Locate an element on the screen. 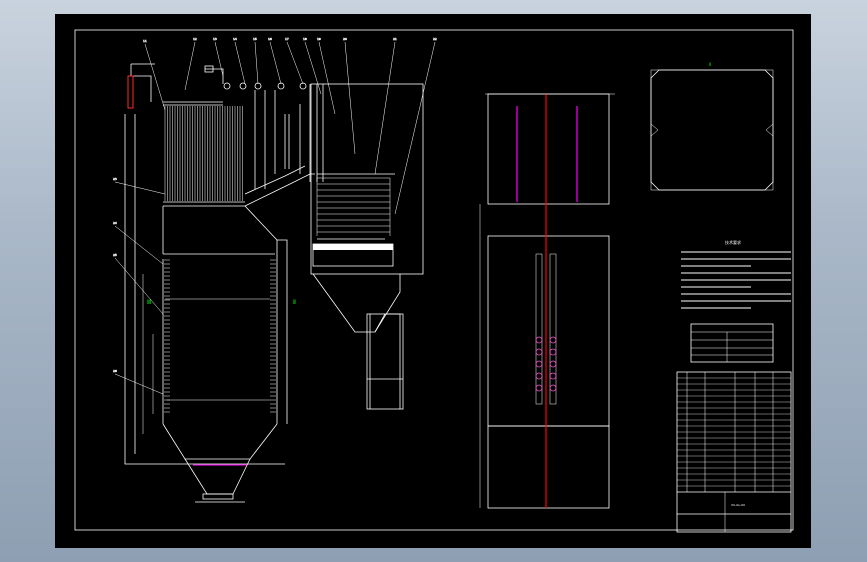 This screenshot has height=562, width=867. callout-label: 20 is located at coordinates (345, 39).